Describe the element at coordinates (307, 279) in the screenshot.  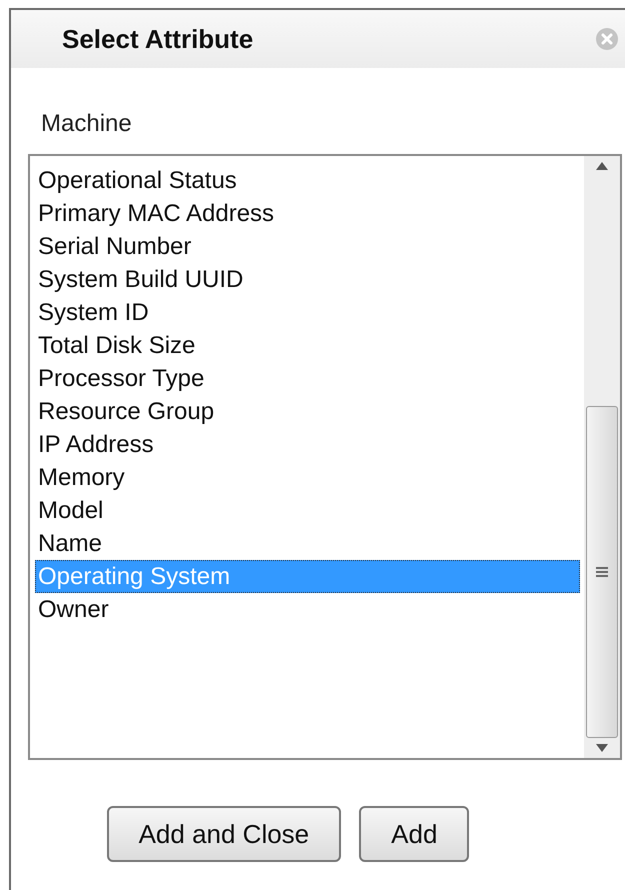
I see `list-item: System Build UUID` at that location.